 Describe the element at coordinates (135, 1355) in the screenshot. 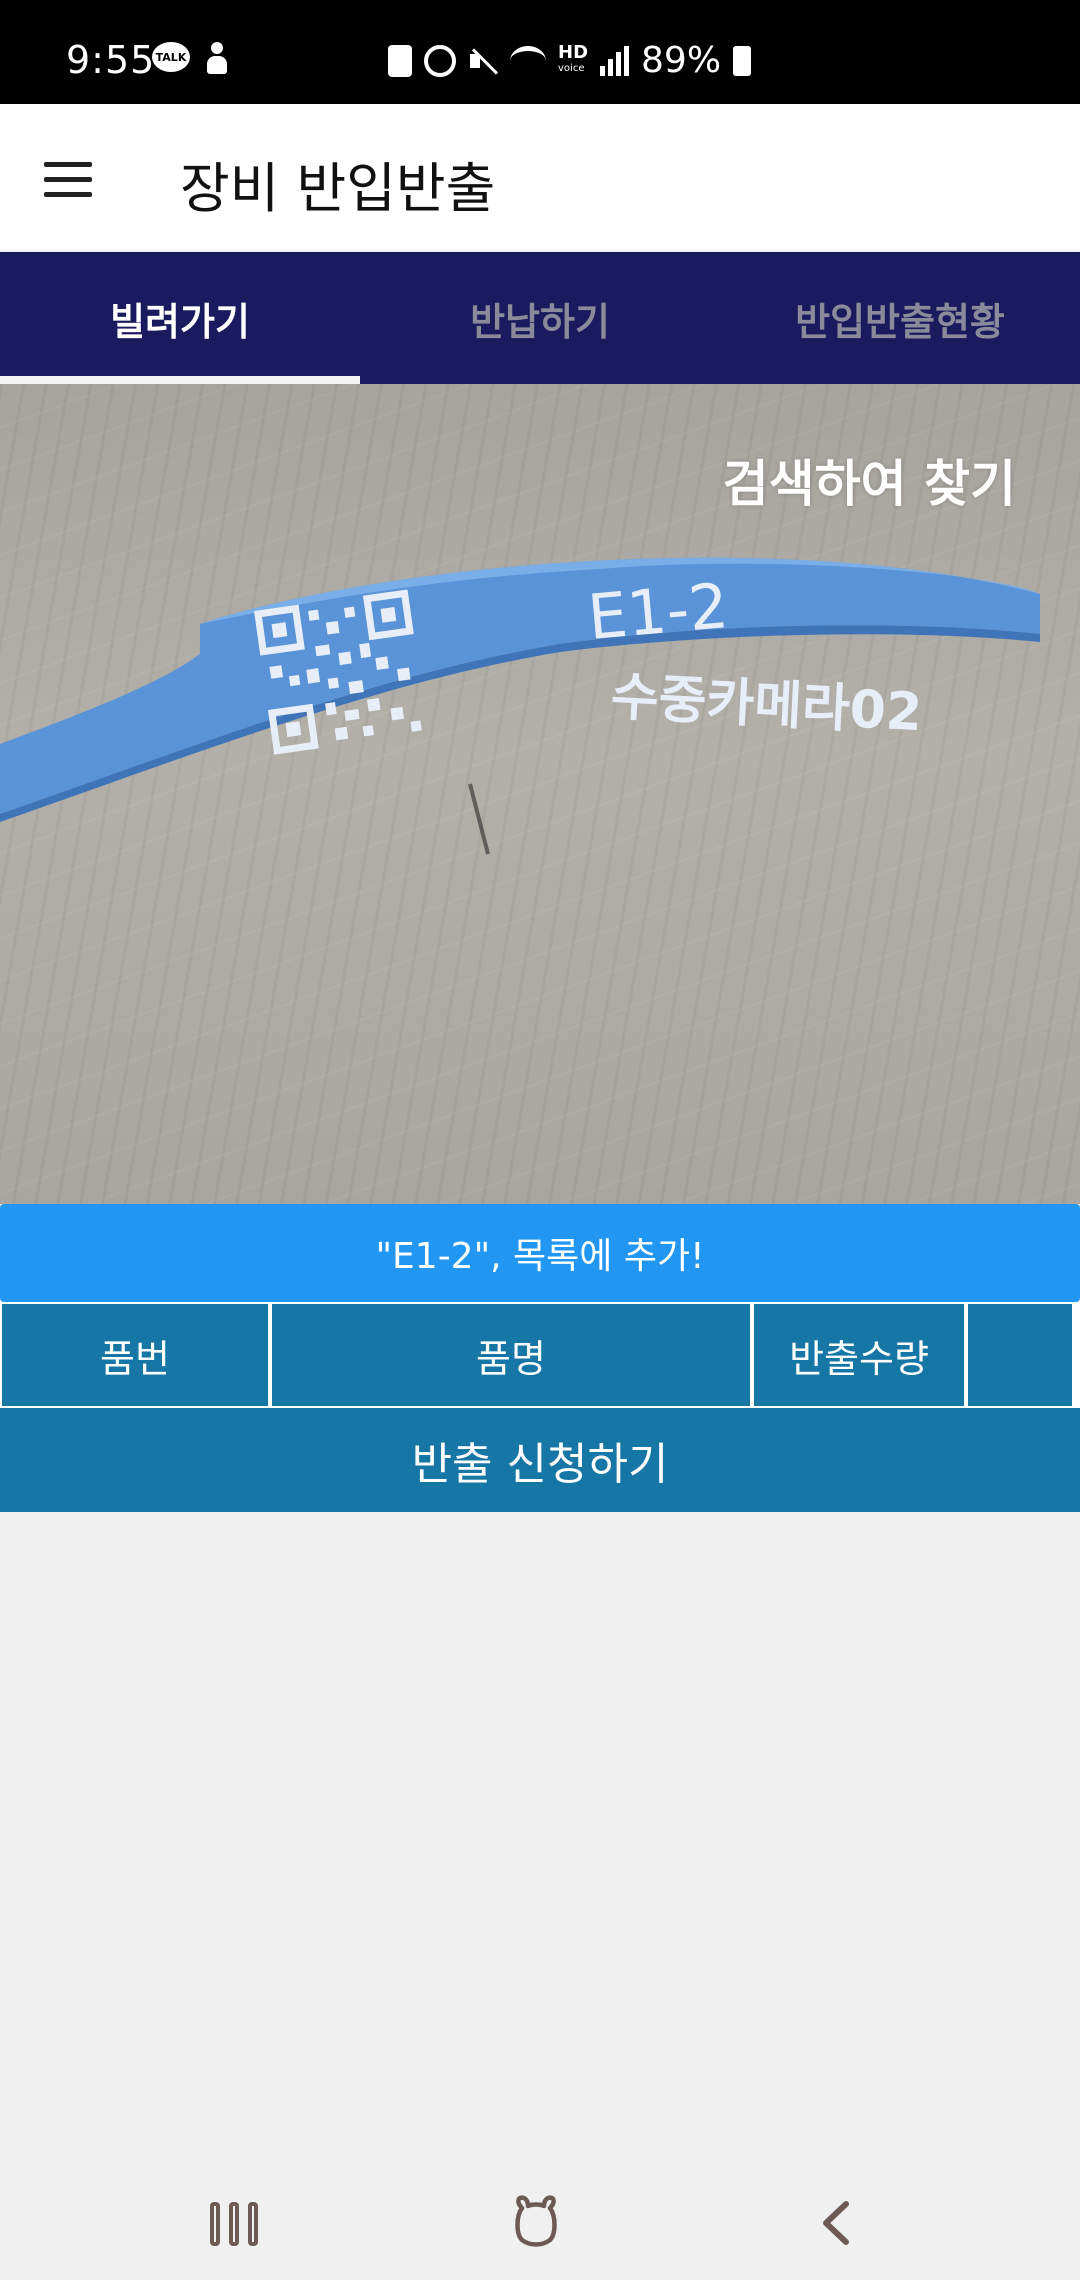

I see `column-item-number: 품번` at that location.